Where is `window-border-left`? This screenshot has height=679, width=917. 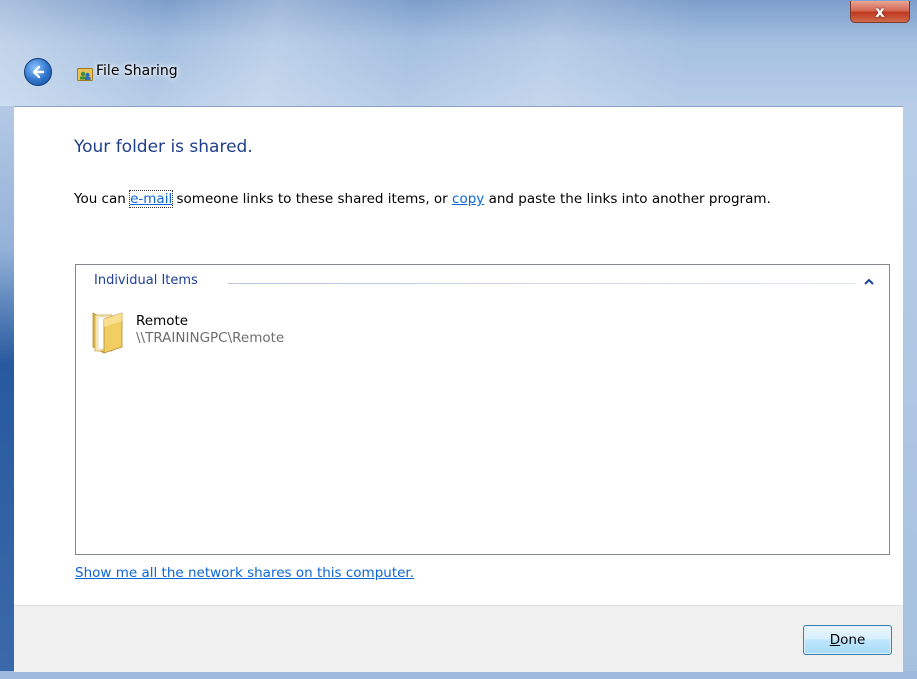
window-border-left is located at coordinates (7, 392).